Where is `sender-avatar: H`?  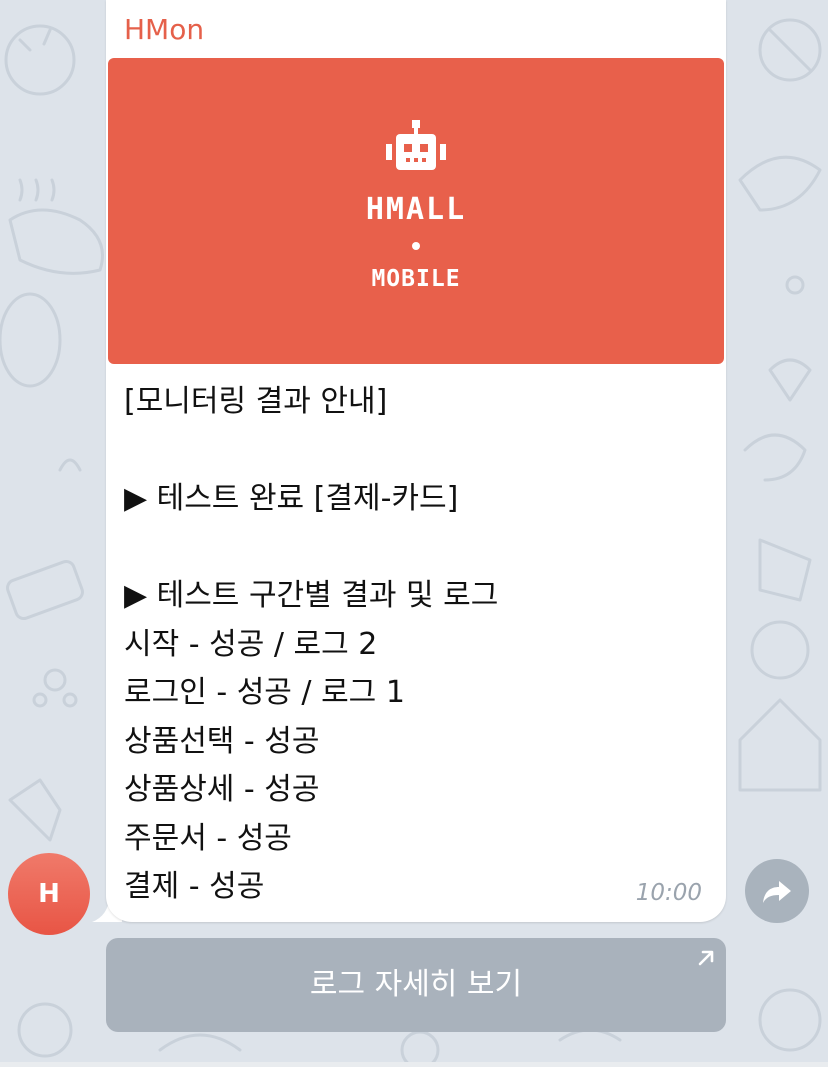 sender-avatar: H is located at coordinates (49, 894).